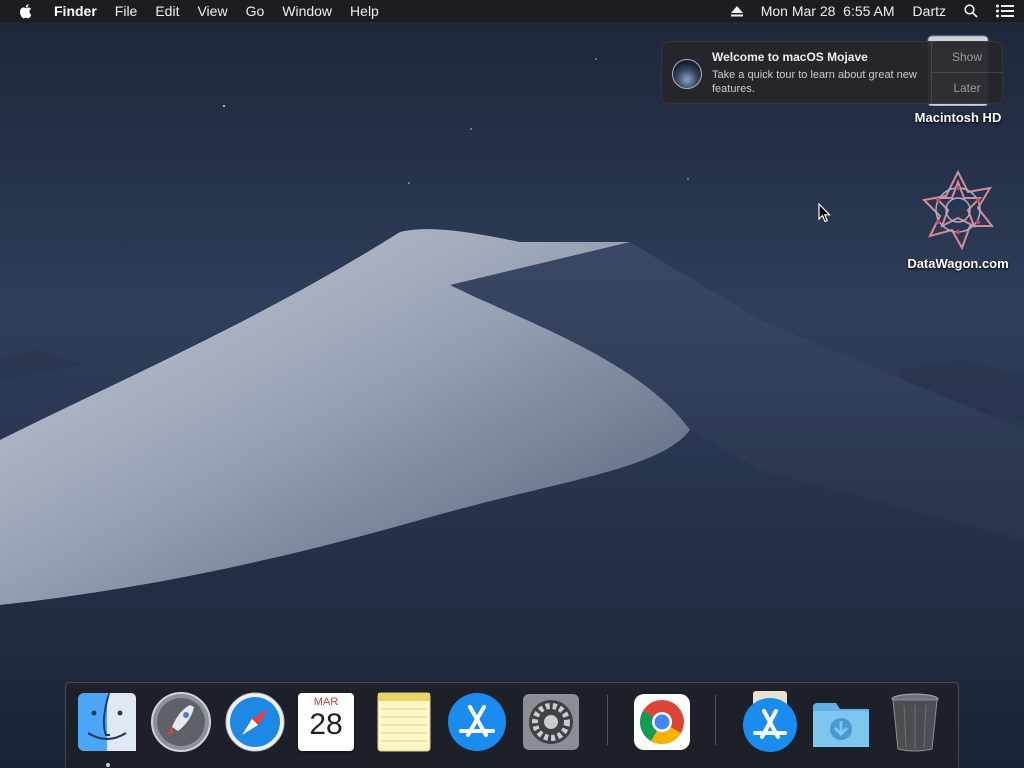  Describe the element at coordinates (551, 722) in the screenshot. I see `system-preferences-icon` at that location.